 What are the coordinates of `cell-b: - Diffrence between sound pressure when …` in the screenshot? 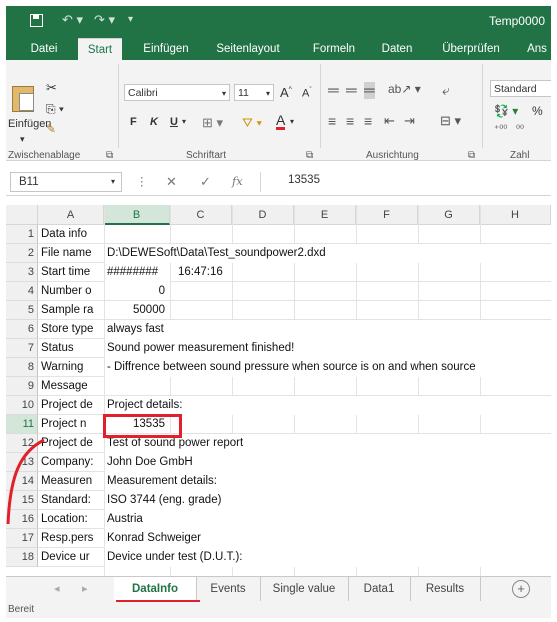 It's located at (328, 367).